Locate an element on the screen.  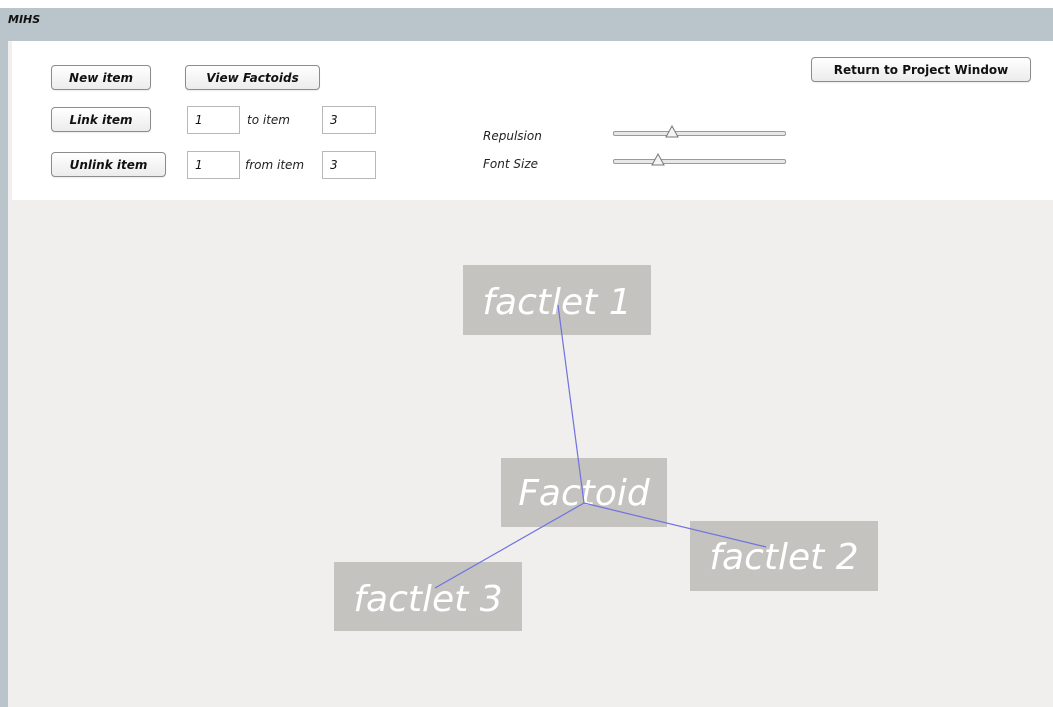
node-label: factlet 1 is located at coordinates (556, 302).